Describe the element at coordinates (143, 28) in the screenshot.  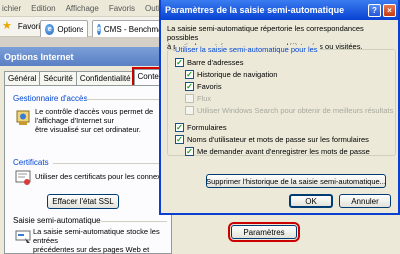
I see `ie-tab-cms: e CMS - Benchmark Group` at that location.